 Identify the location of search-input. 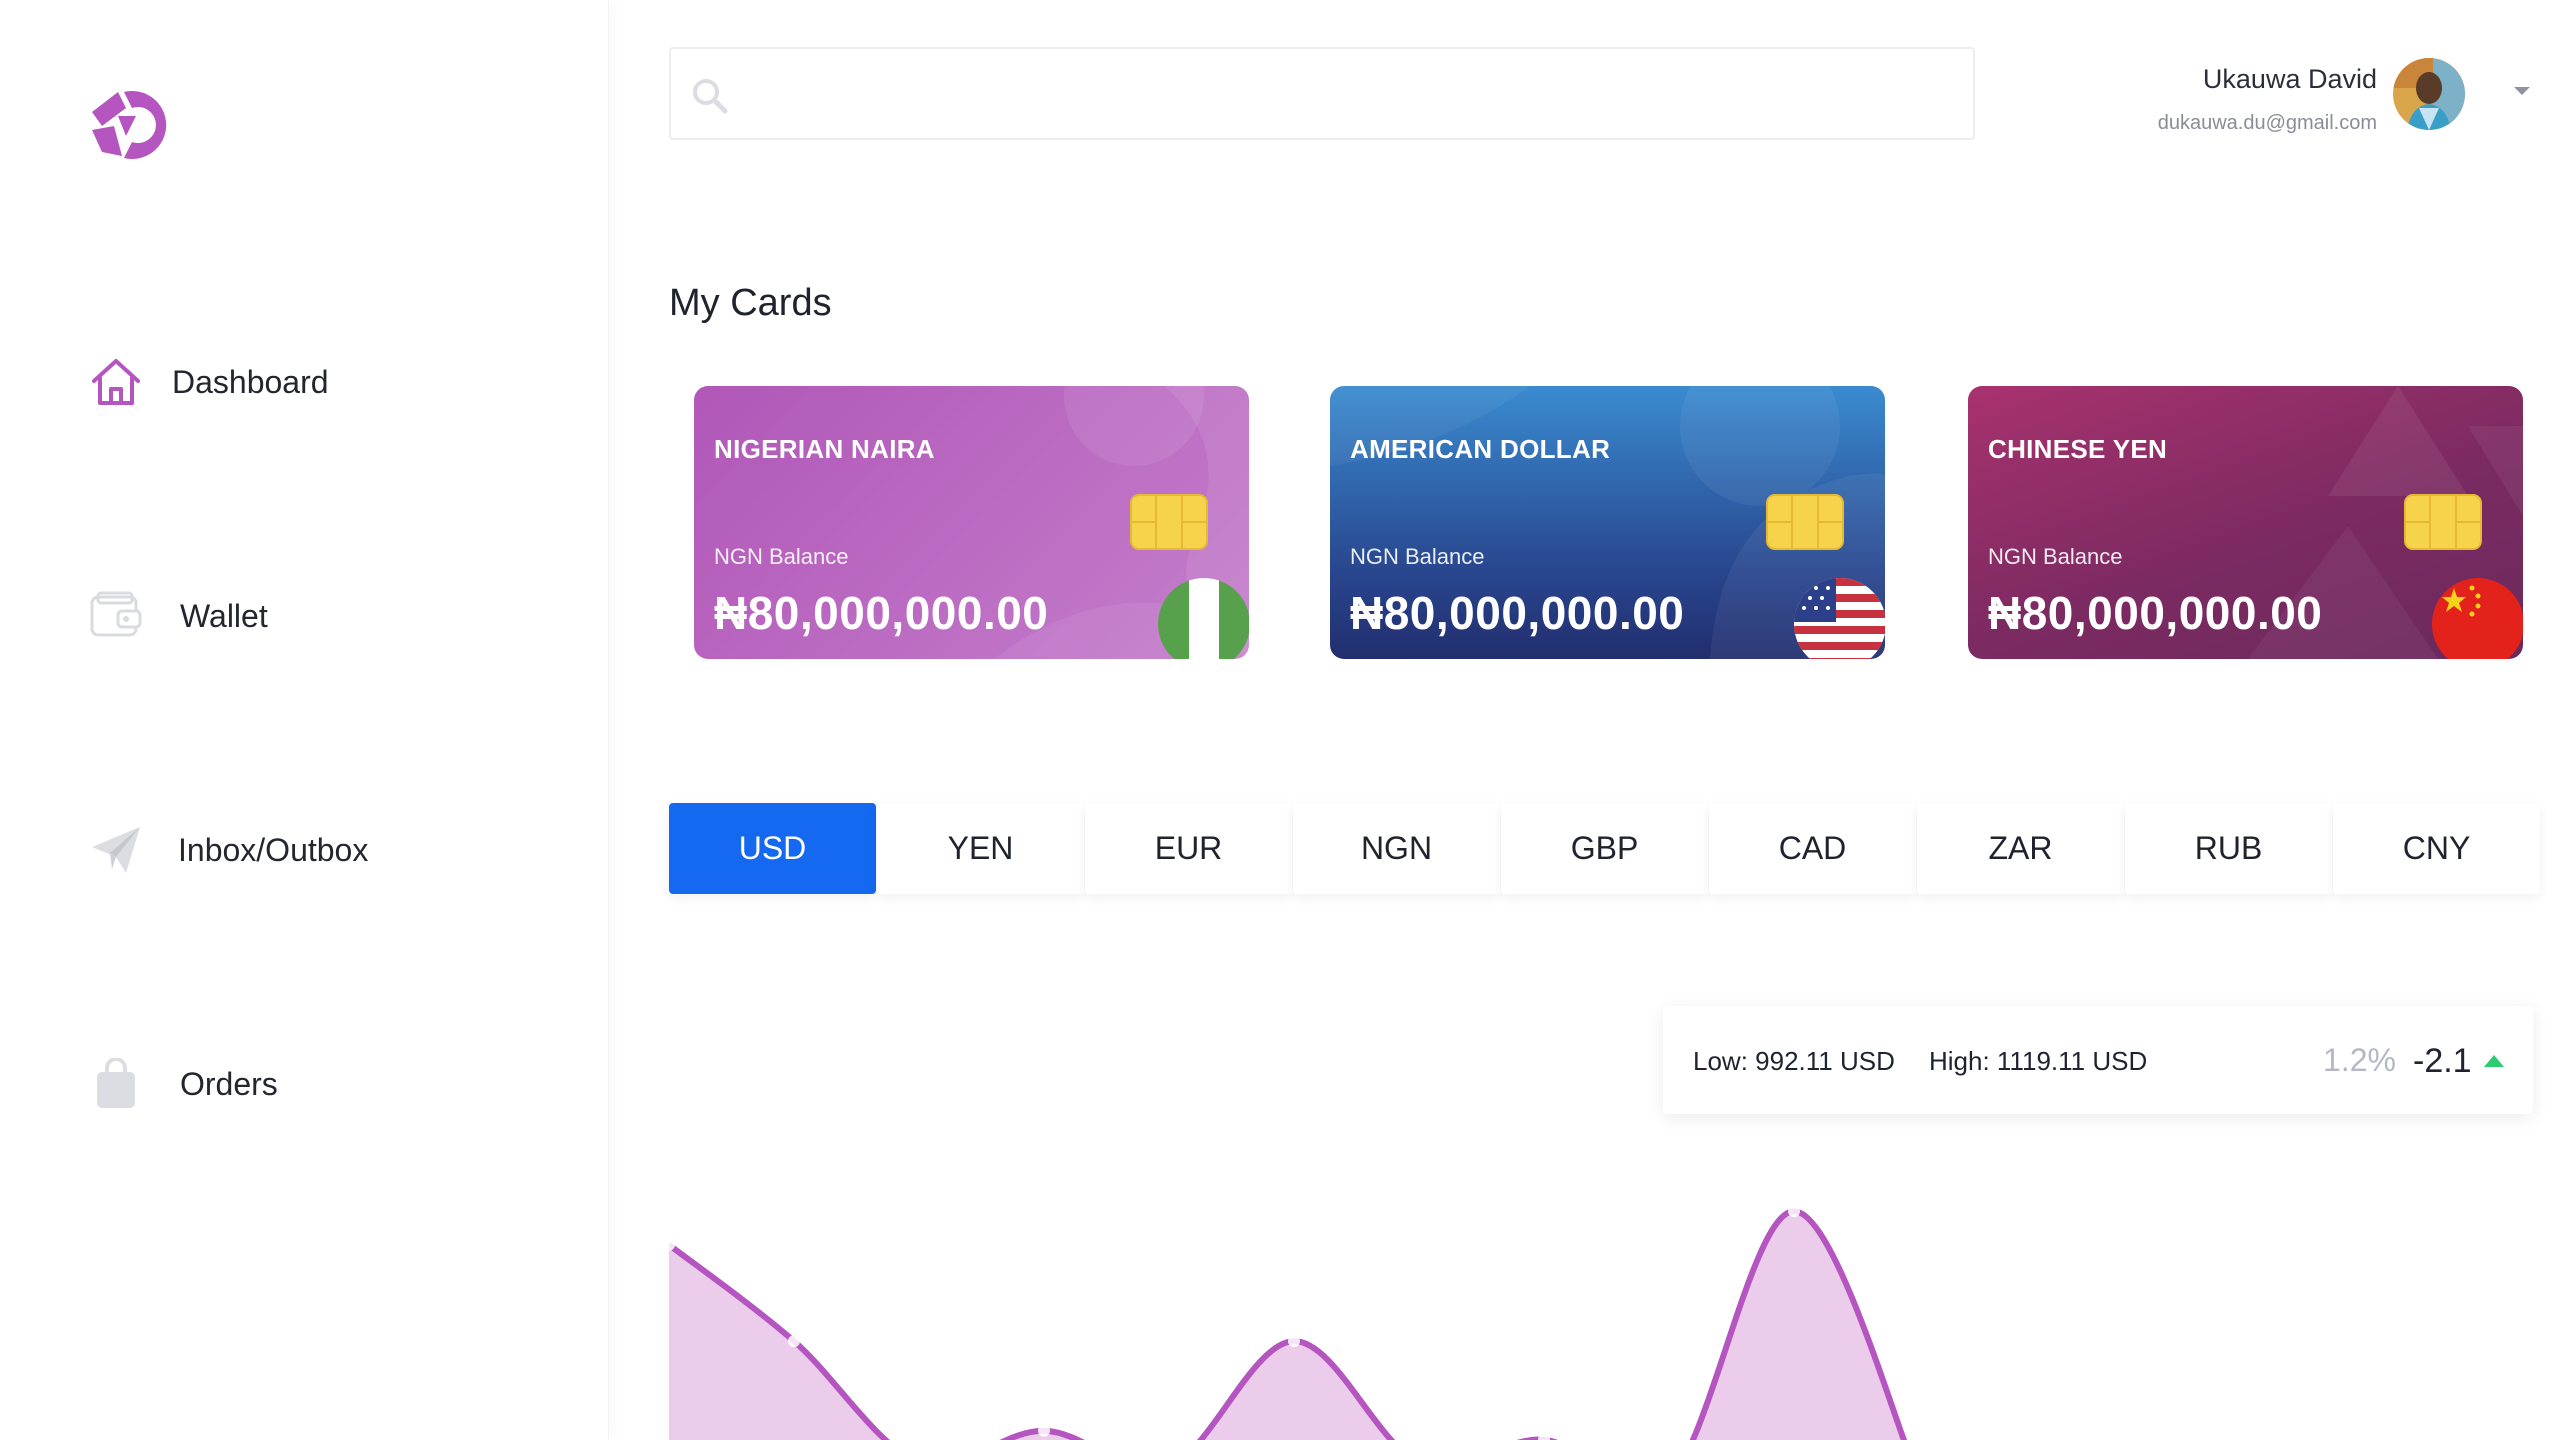
(1343, 95).